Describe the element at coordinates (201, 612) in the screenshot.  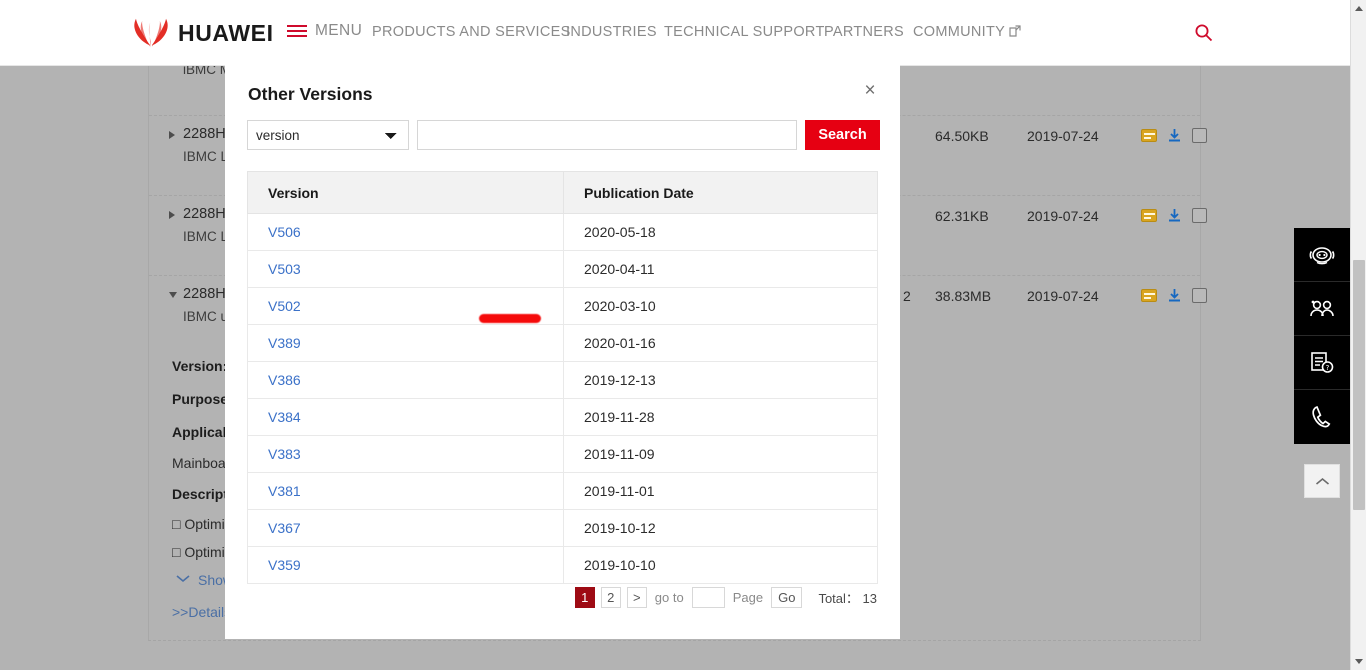
I see `detail-details-link: >>Details` at that location.